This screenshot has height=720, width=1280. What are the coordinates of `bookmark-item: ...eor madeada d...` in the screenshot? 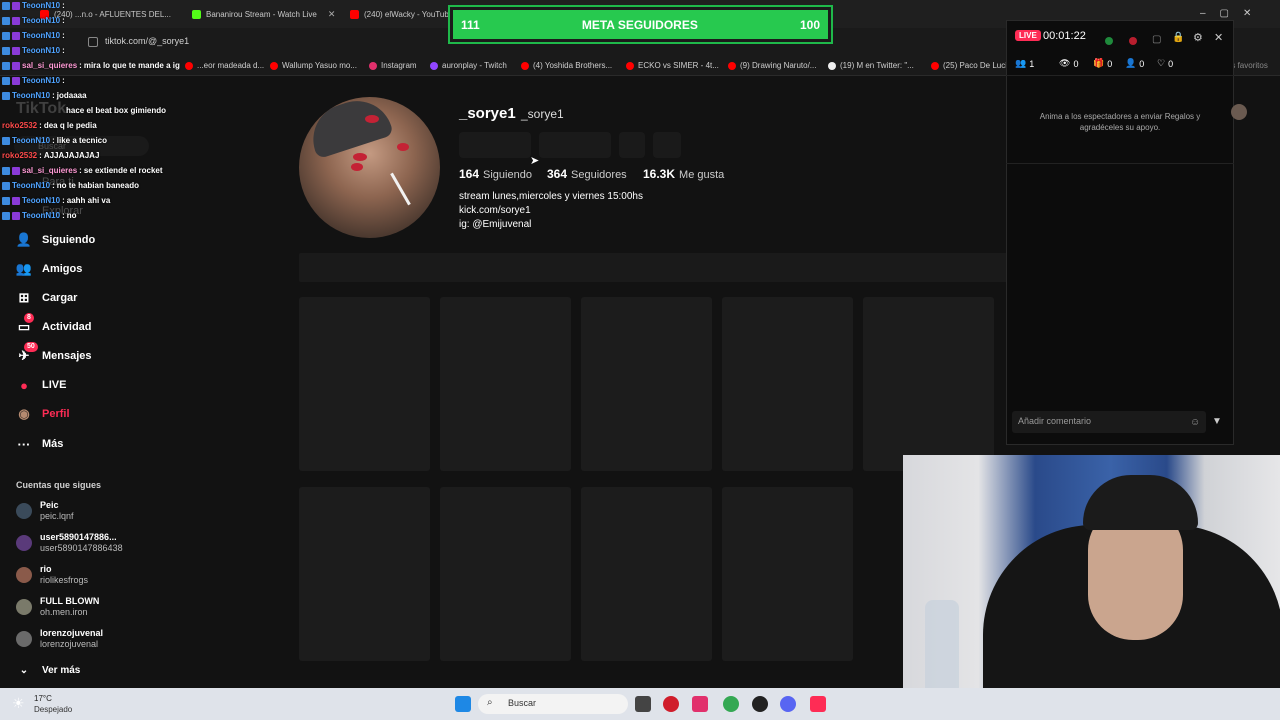 It's located at (224, 65).